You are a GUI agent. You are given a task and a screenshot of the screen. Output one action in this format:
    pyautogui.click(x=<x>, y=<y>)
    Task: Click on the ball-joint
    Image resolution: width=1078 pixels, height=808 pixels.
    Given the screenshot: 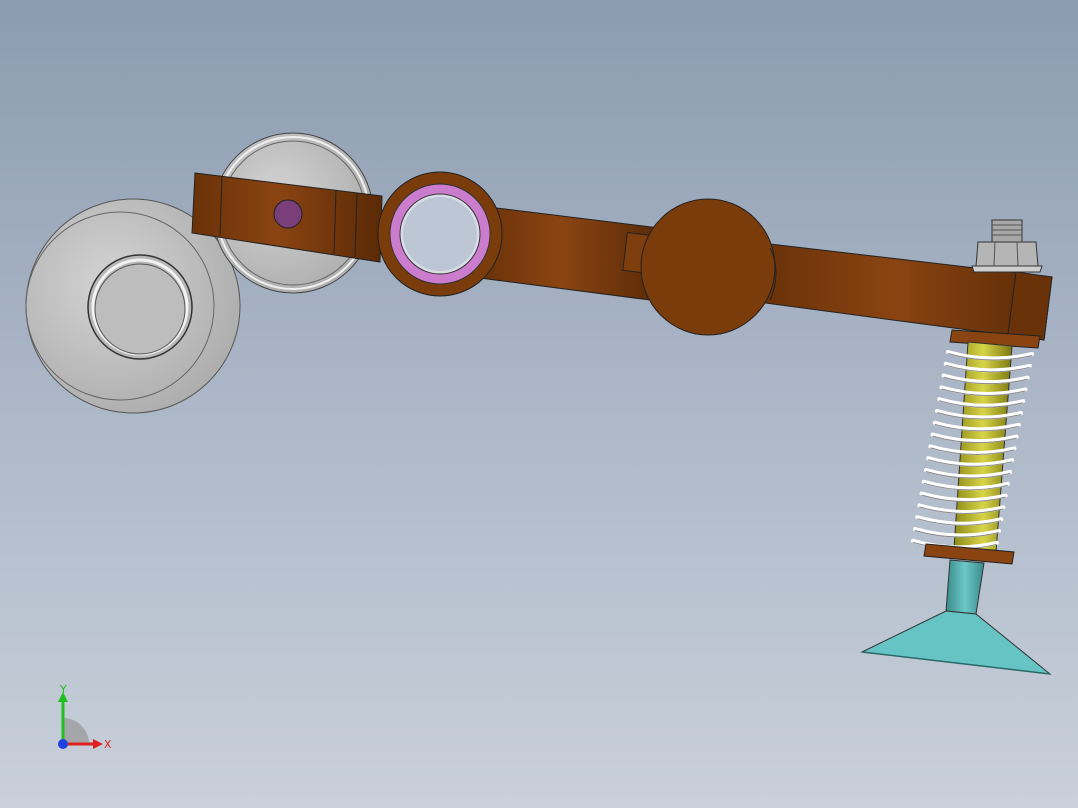 What is the action you would take?
    pyautogui.click(x=708, y=267)
    